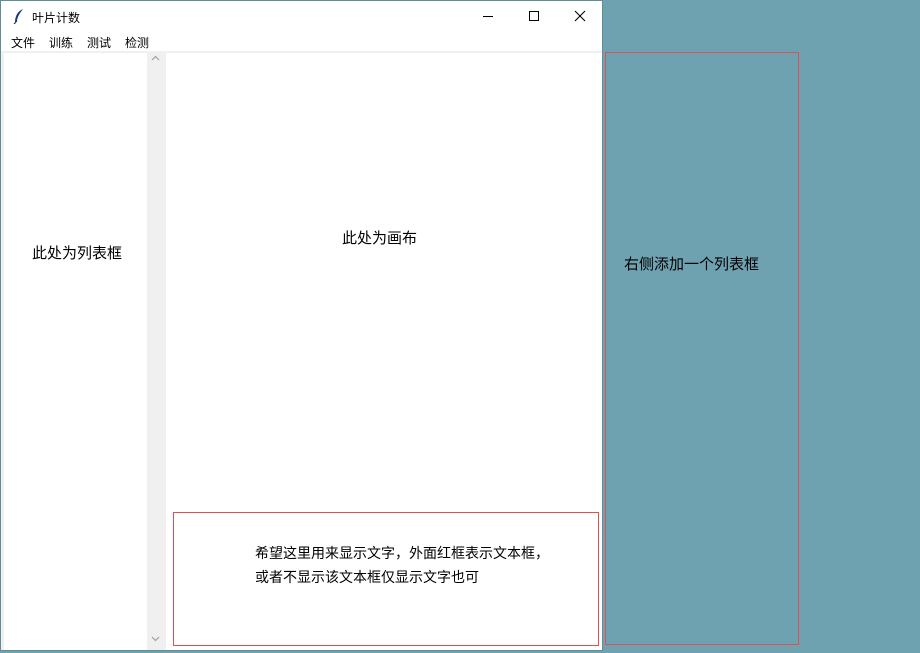  I want to click on listbox-scrollbar, so click(155, 351).